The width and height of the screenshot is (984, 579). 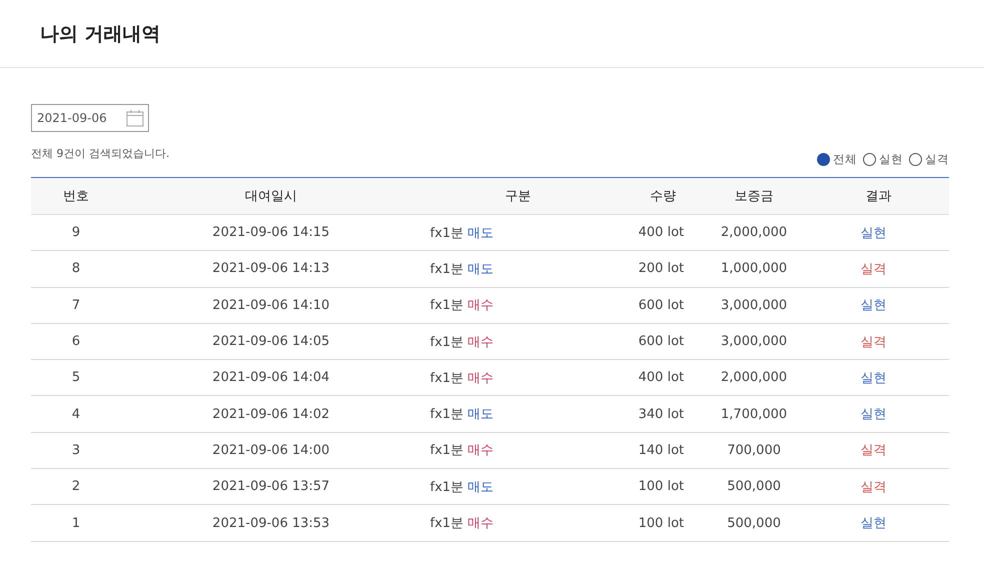 What do you see at coordinates (271, 232) in the screenshot?
I see `table-cell-text: 2021-09-06 14:15` at bounding box center [271, 232].